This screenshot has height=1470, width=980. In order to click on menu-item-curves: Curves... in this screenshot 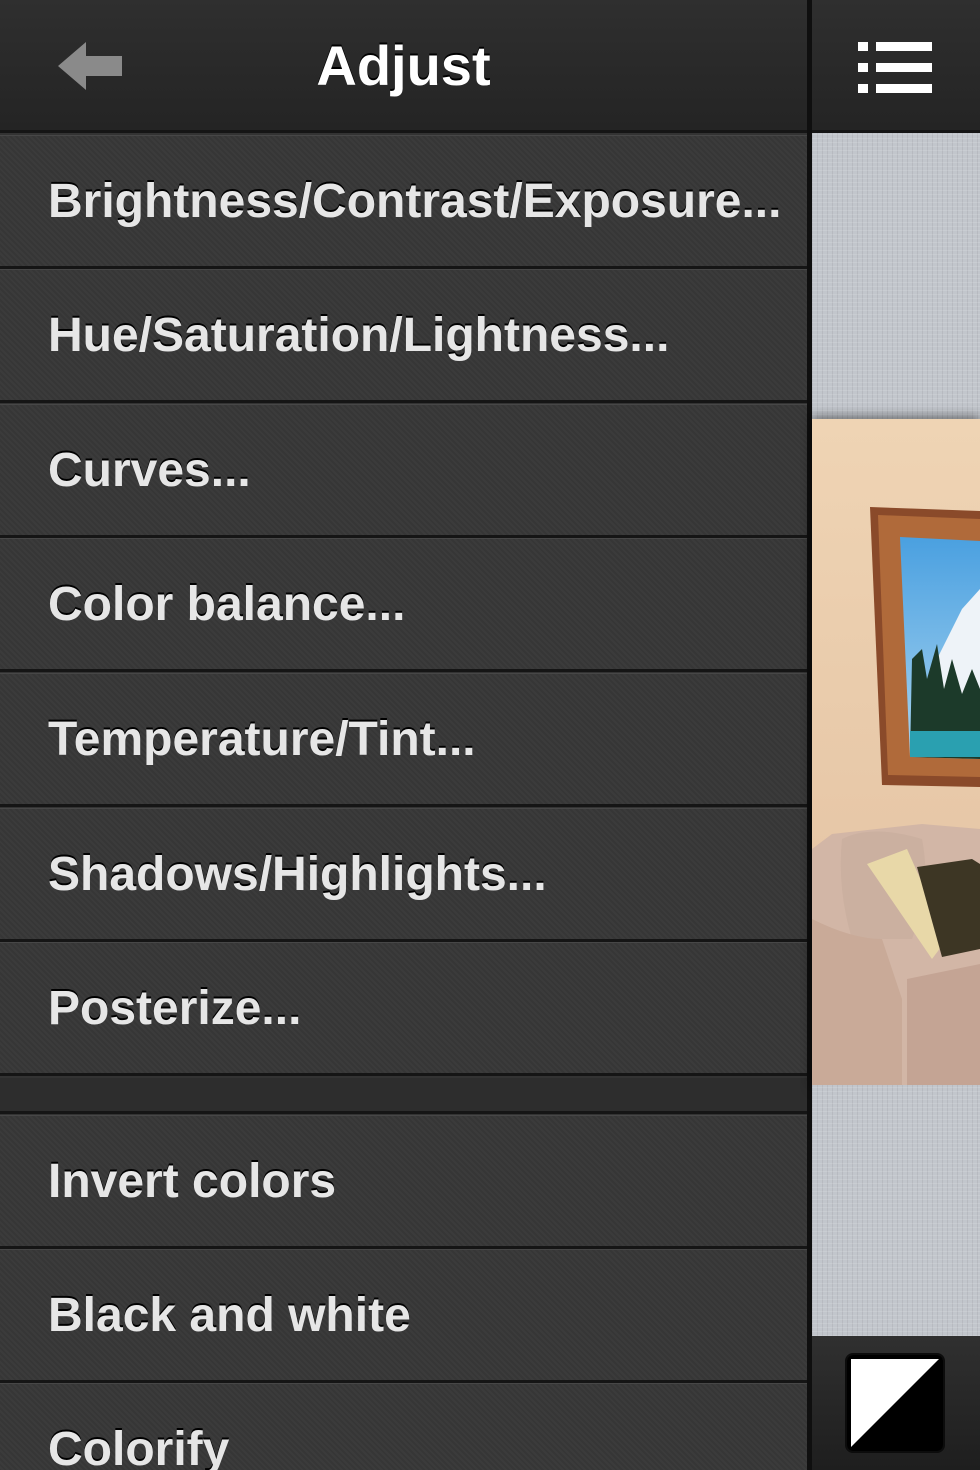, I will do `click(403, 471)`.